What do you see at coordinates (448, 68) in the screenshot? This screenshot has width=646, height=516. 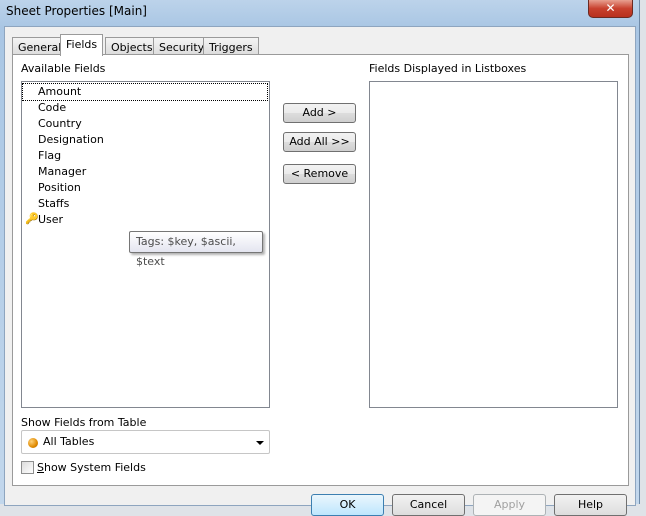 I see `displayed-fields-label: Fields Displayed in Listboxes` at bounding box center [448, 68].